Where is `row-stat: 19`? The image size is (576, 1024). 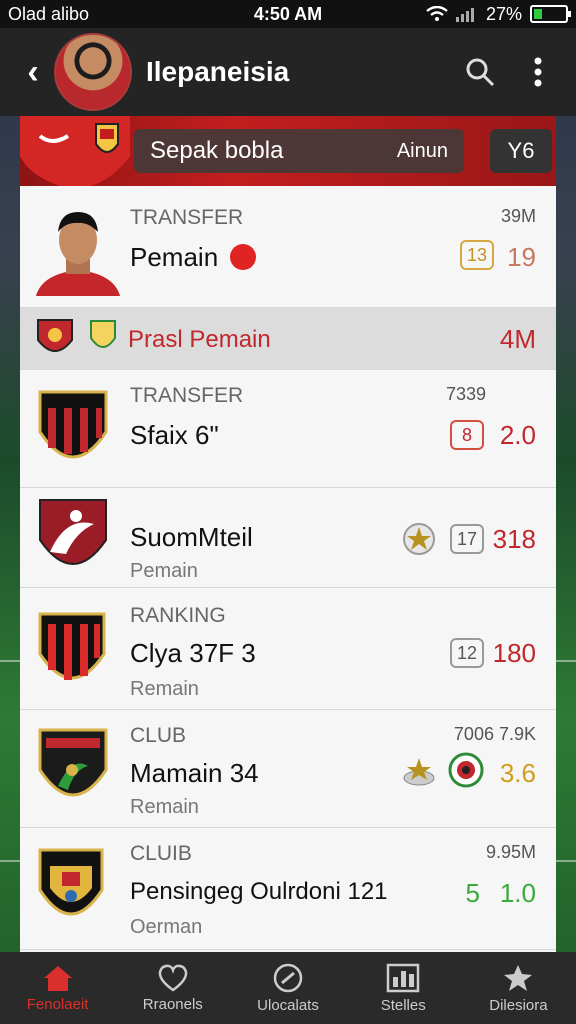 row-stat: 19 is located at coordinates (521, 257).